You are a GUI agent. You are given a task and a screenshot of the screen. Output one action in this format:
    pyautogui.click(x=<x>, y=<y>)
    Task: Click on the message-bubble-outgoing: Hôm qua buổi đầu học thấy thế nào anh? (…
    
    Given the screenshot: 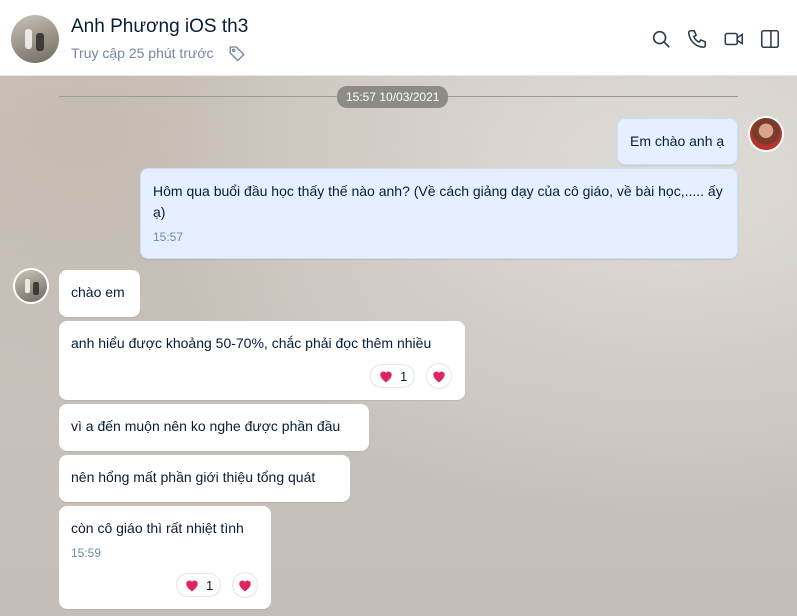 What is the action you would take?
    pyautogui.click(x=439, y=213)
    